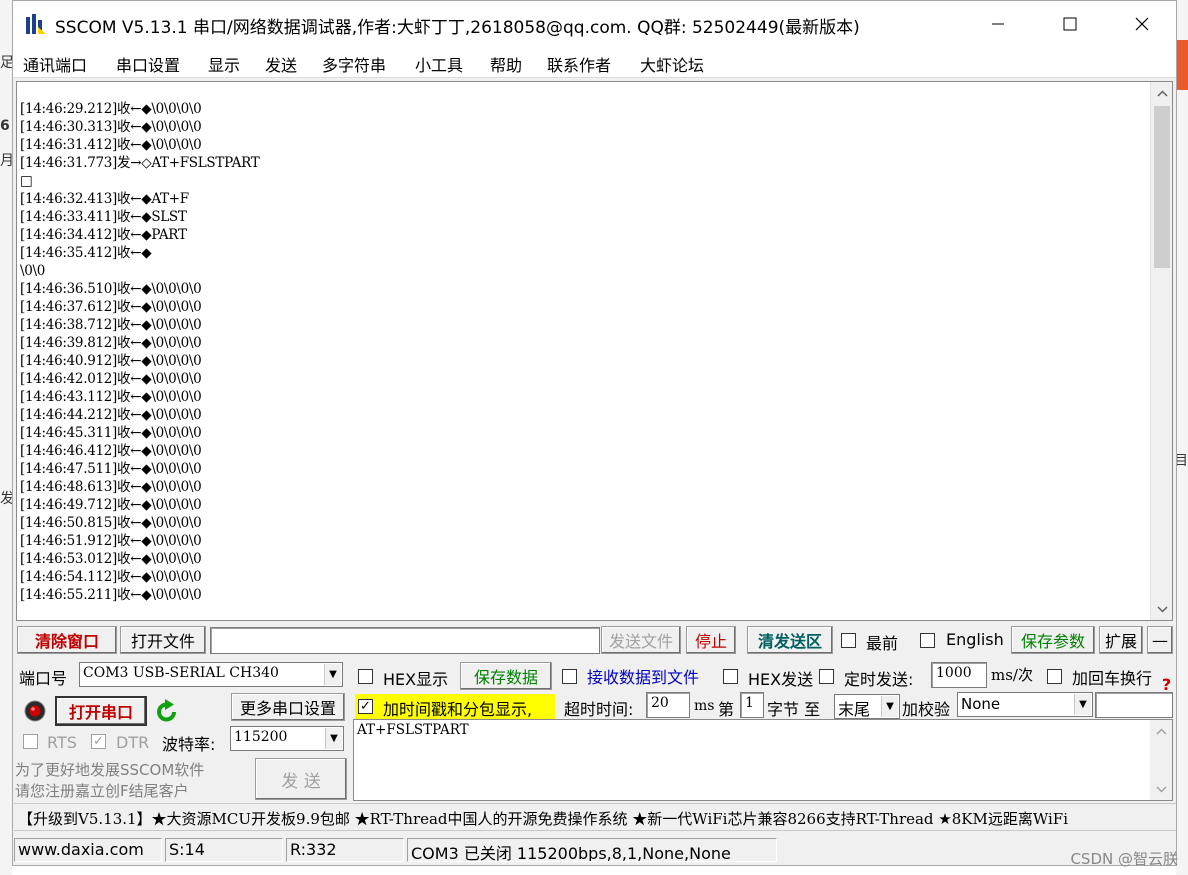 The image size is (1188, 875). I want to click on hex-send-checkbox, so click(730, 676).